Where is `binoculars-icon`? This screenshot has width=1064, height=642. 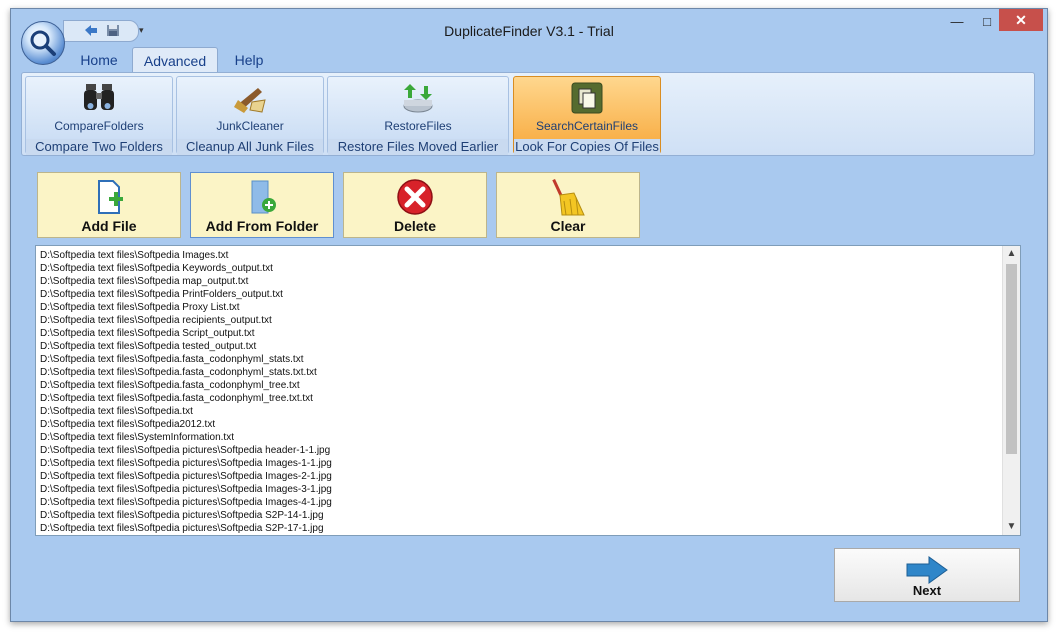
binoculars-icon is located at coordinates (99, 97).